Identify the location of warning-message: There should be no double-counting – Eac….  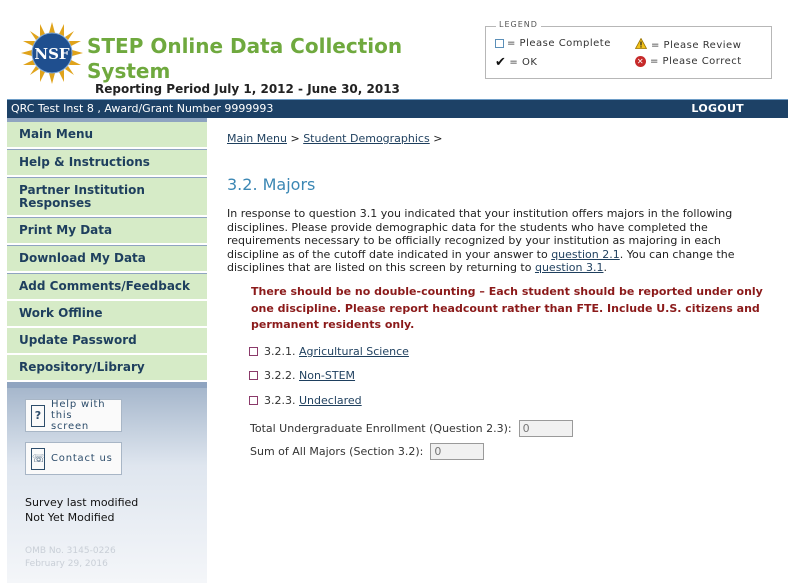
(507, 308).